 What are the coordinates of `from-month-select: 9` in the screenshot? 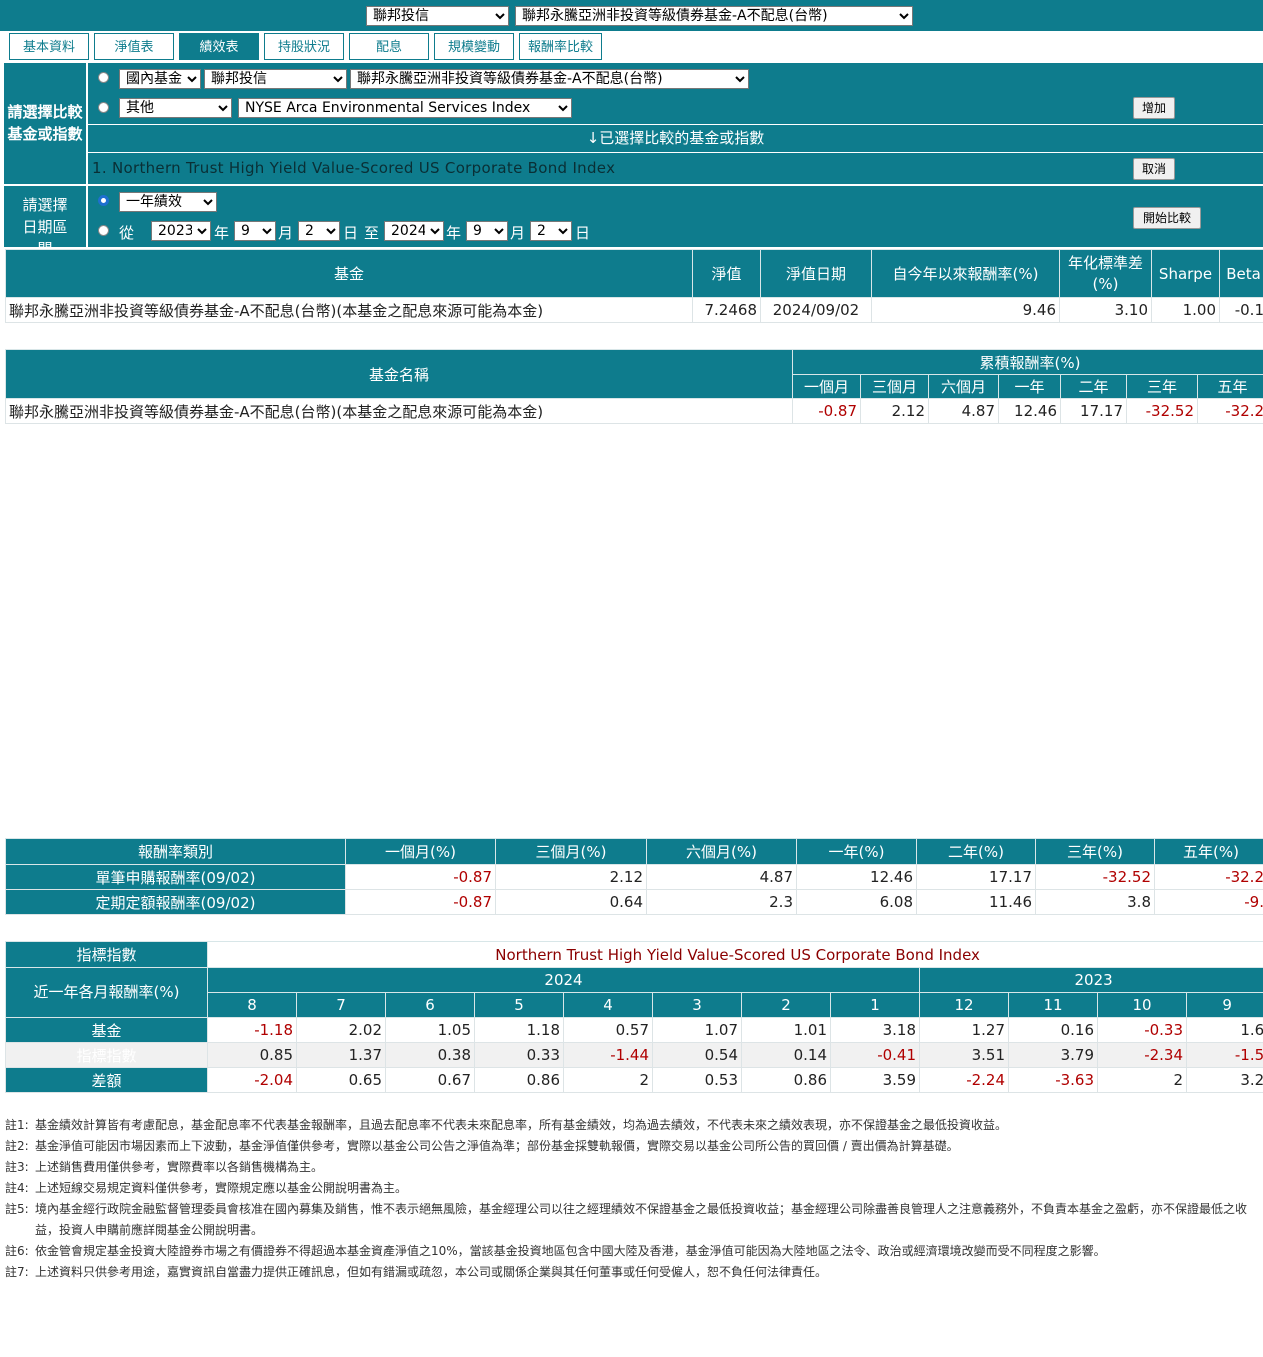 It's located at (255, 231).